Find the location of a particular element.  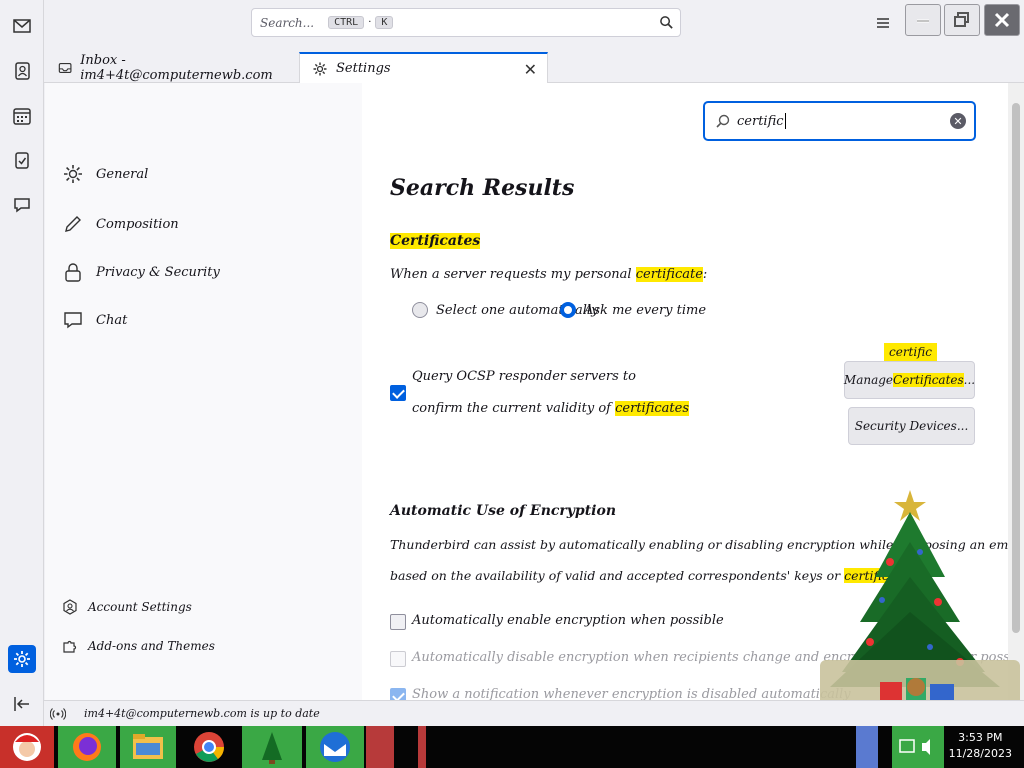

clock-time: 3:53 PM is located at coordinates (980, 737).